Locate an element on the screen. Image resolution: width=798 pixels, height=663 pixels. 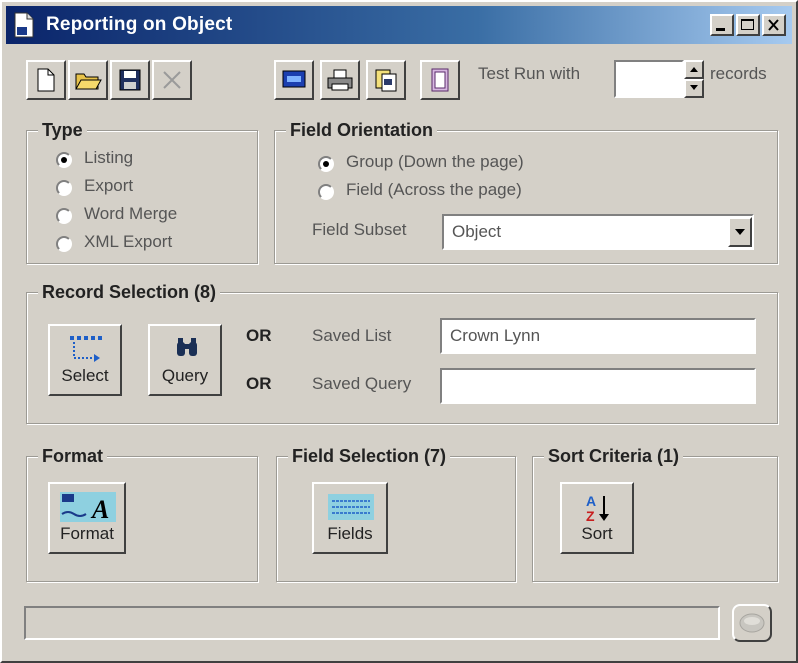
delete-x-icon is located at coordinates (172, 80).